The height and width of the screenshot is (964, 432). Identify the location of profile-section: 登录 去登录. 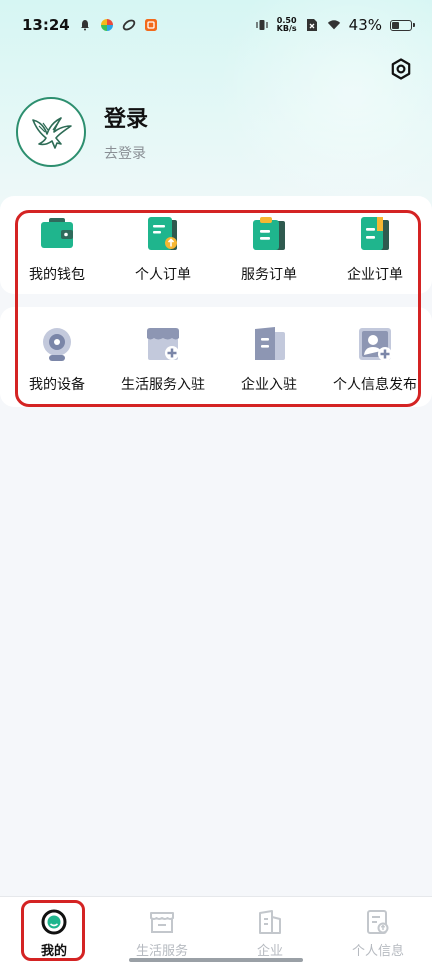
(82, 132).